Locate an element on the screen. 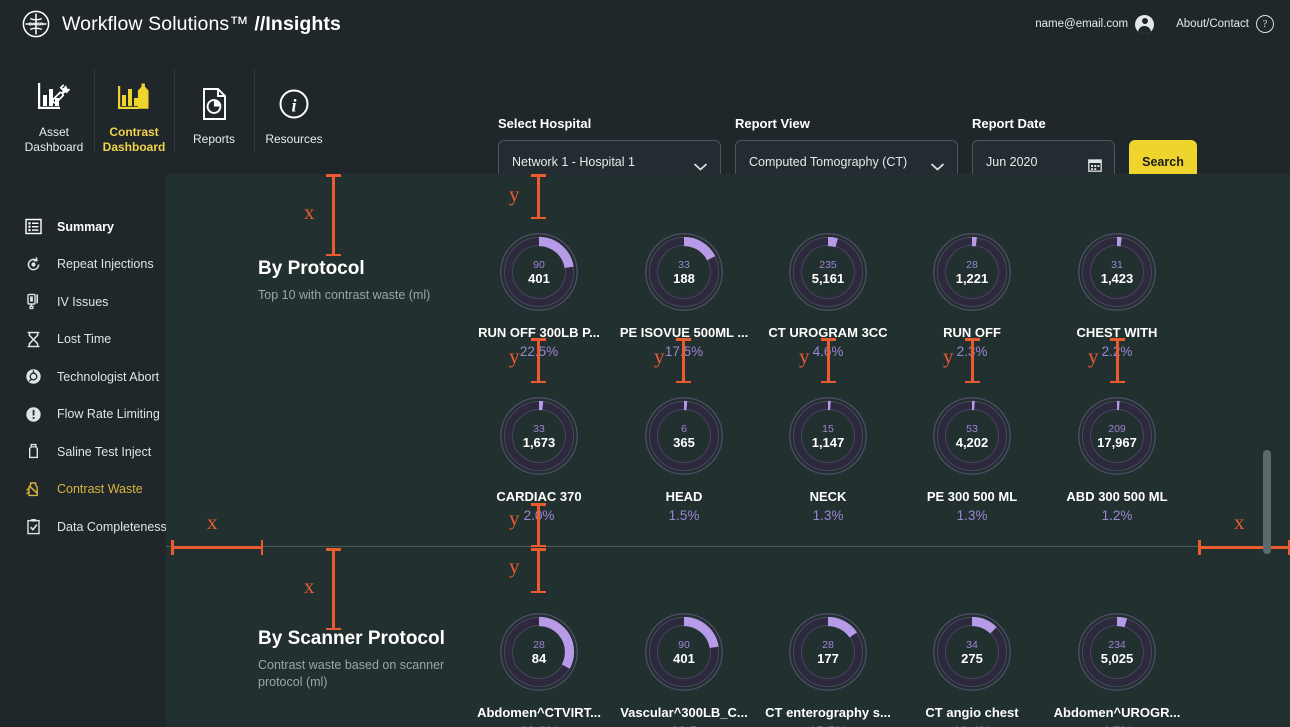 This screenshot has width=1290, height=727. donut-card: 34275CT angio chest12.4% is located at coordinates (972, 669).